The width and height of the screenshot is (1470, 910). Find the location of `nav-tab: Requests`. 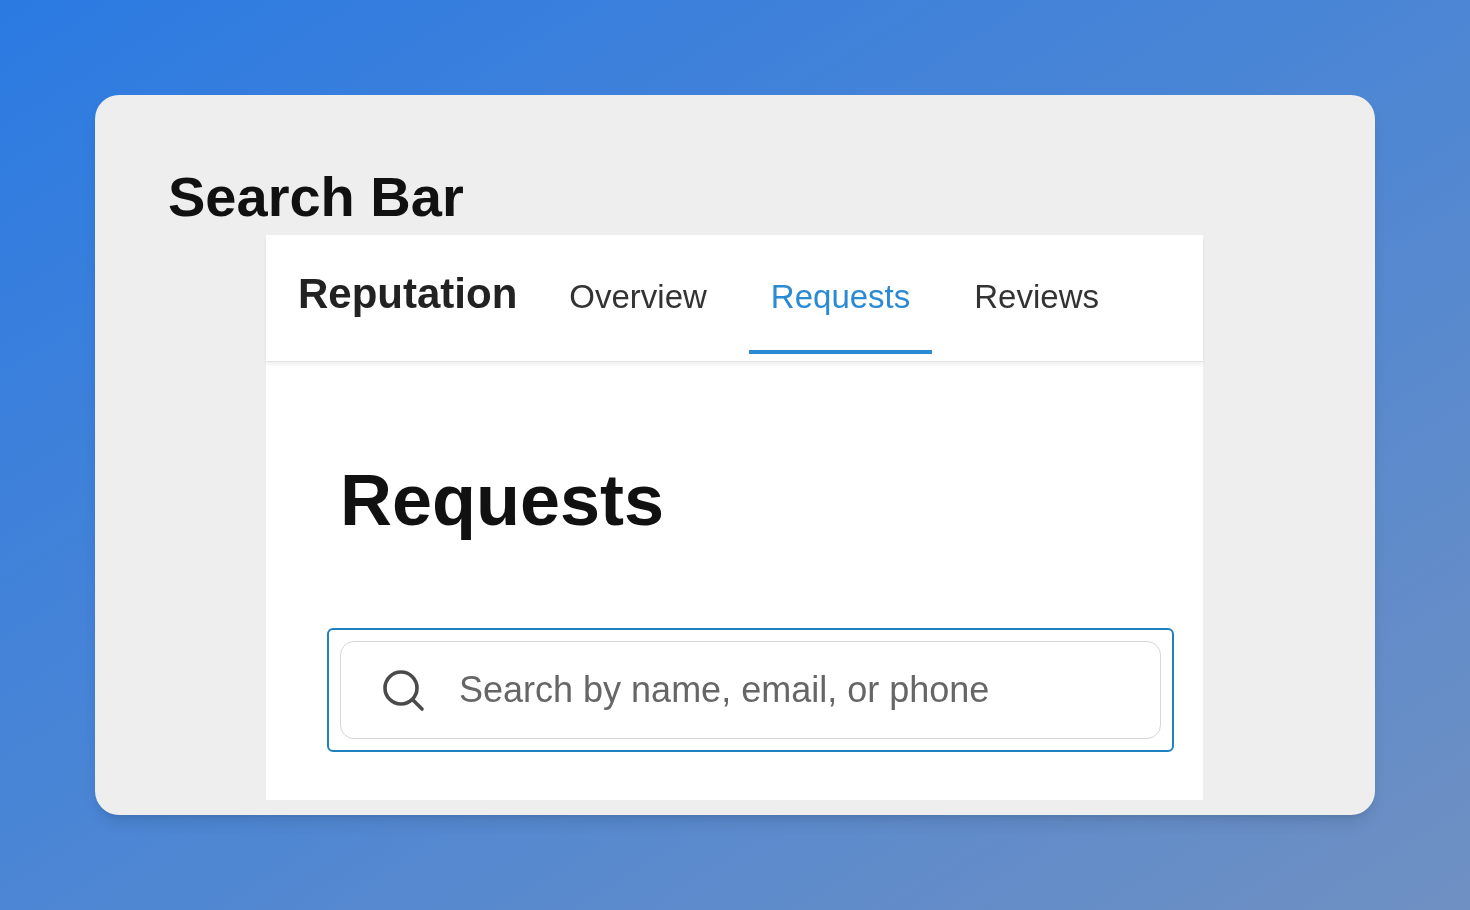

nav-tab: Requests is located at coordinates (840, 294).